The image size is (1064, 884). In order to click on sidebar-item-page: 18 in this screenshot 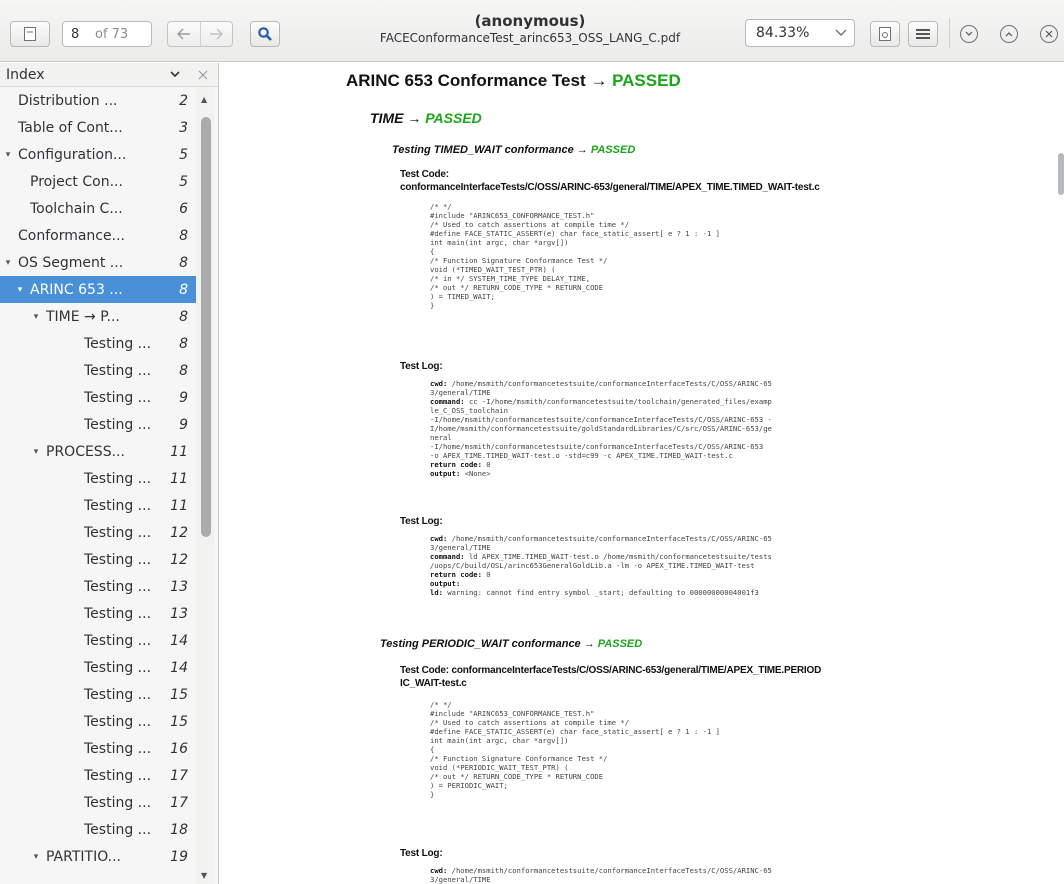, I will do `click(179, 829)`.